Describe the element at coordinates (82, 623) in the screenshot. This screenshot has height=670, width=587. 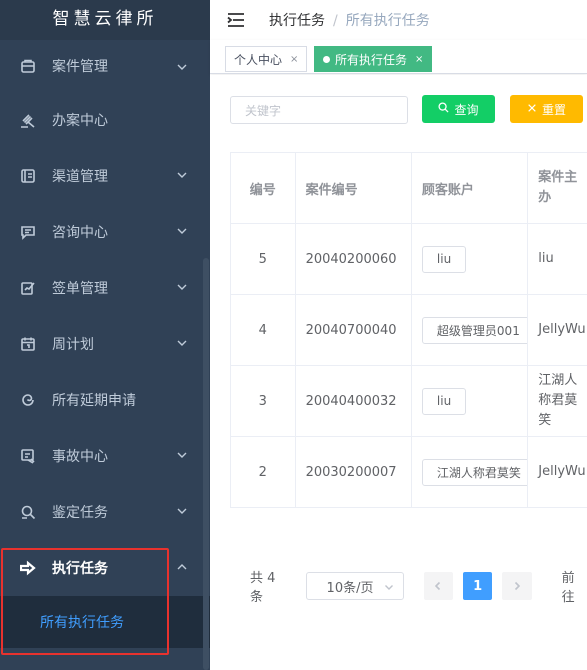
I see `sidebar-subitem-label: 所有执行任务` at that location.